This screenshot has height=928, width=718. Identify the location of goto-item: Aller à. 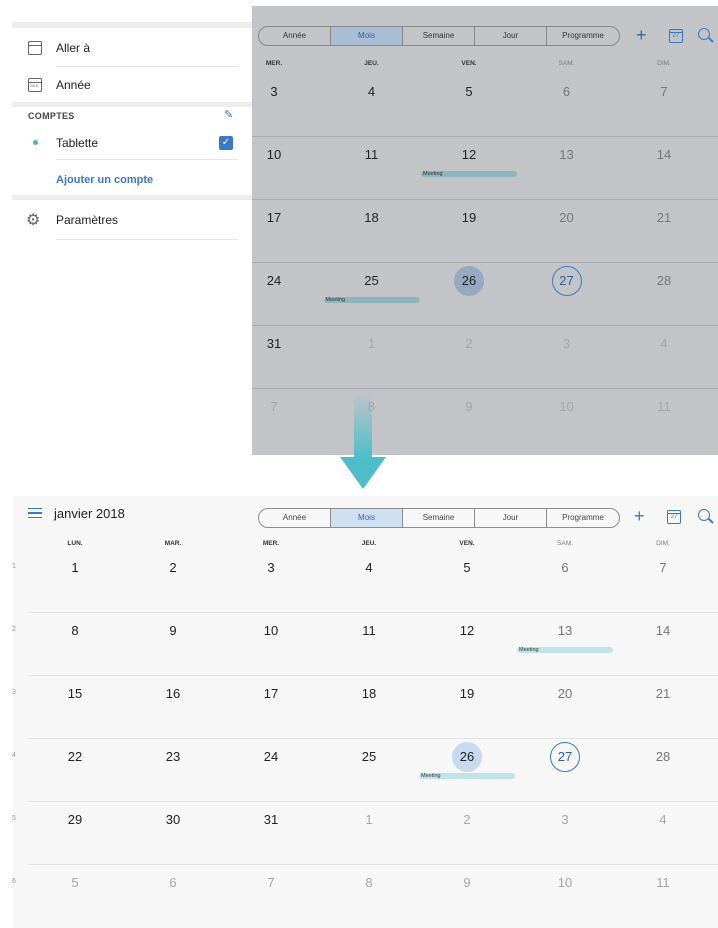
(132, 48).